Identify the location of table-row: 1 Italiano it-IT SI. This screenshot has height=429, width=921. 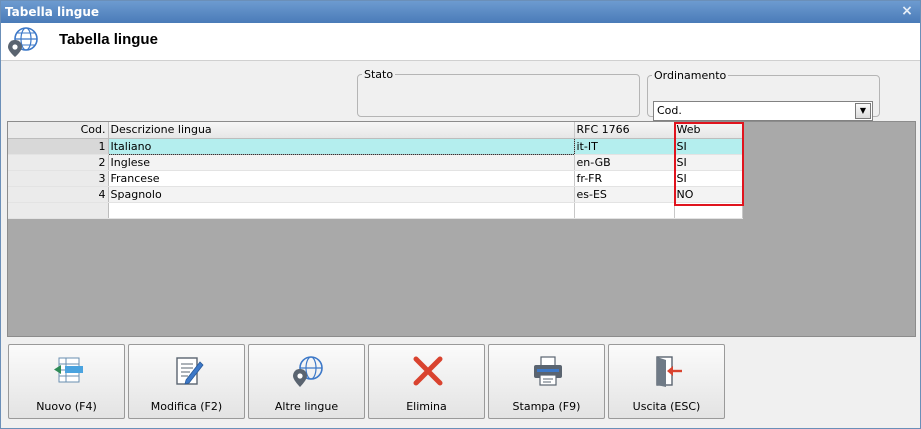
(375, 146).